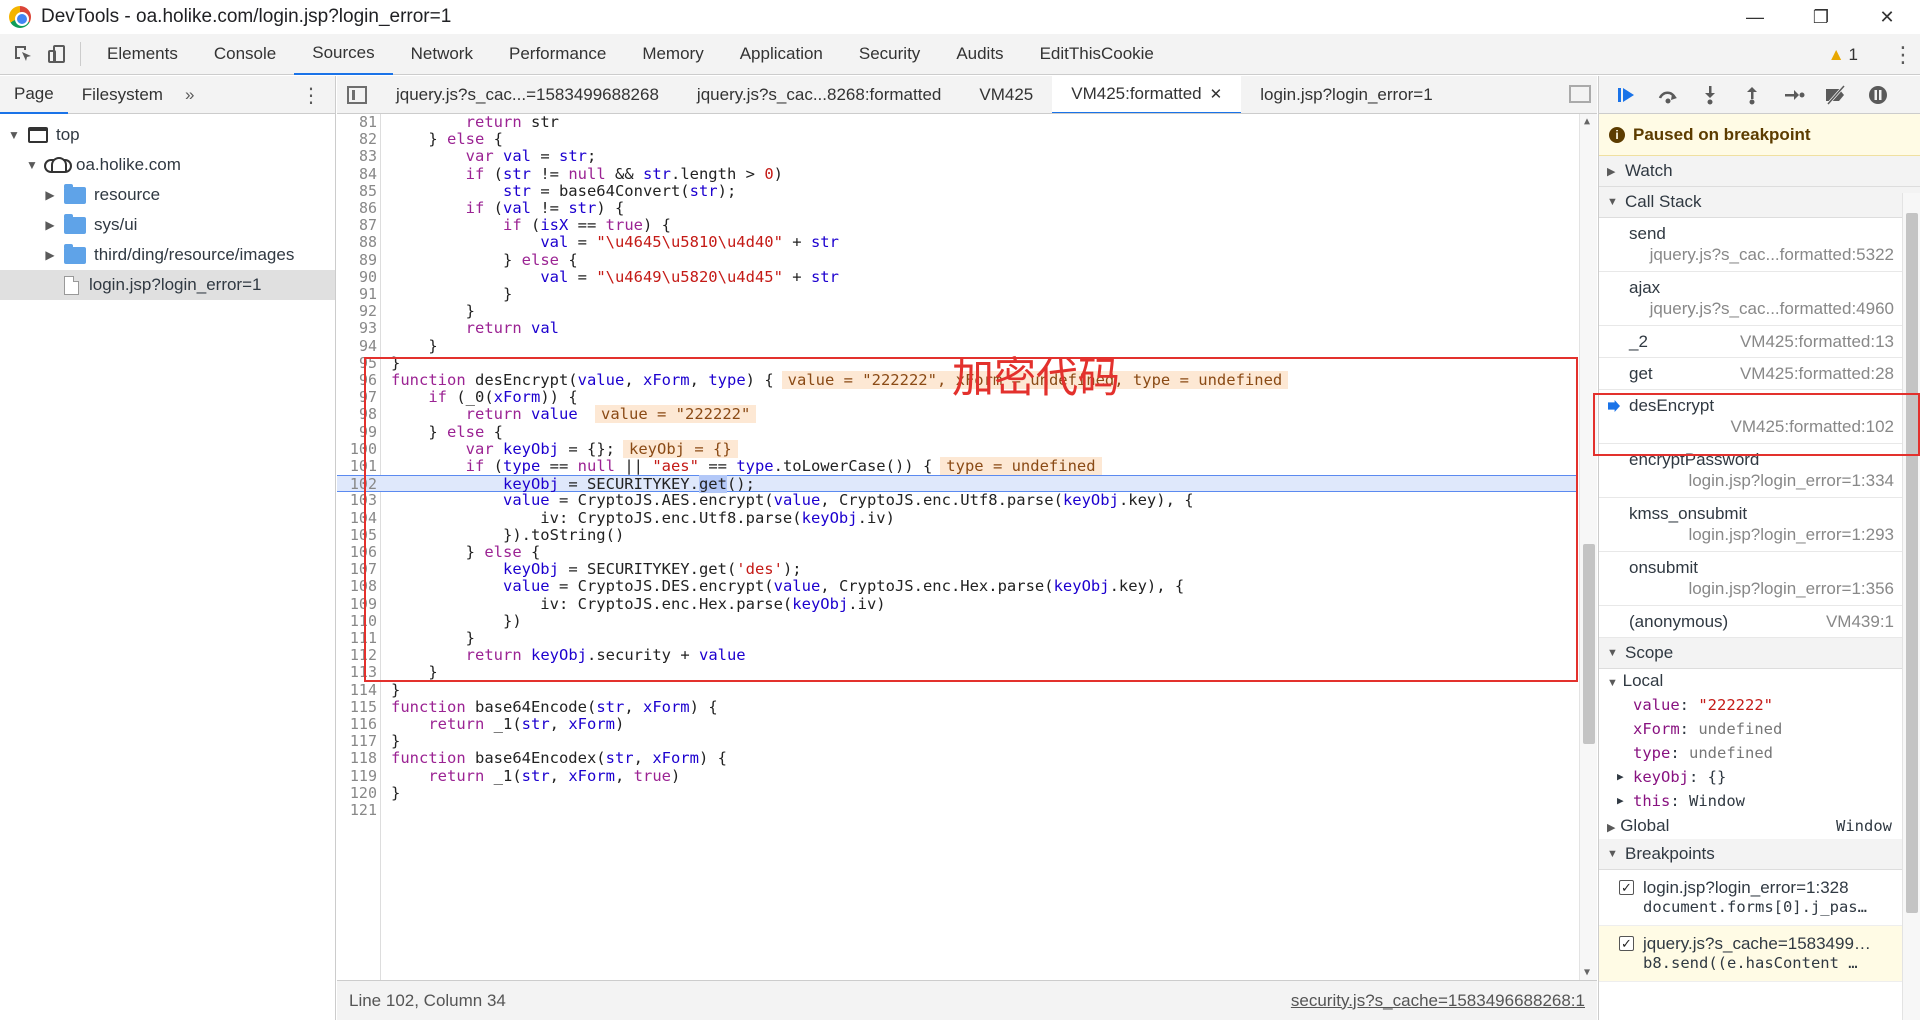 The height and width of the screenshot is (1020, 1920). Describe the element at coordinates (672, 54) in the screenshot. I see `tab-memory: Memory` at that location.